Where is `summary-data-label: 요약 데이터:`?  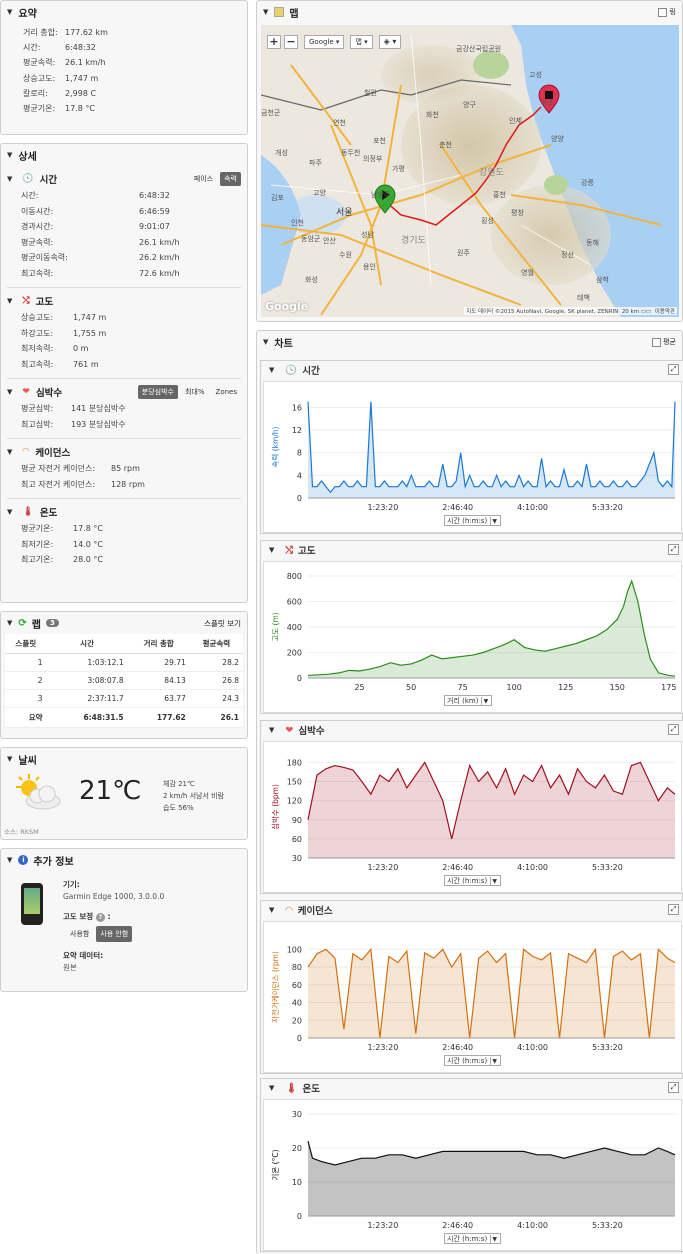
summary-data-label: 요약 데이터: is located at coordinates (83, 955).